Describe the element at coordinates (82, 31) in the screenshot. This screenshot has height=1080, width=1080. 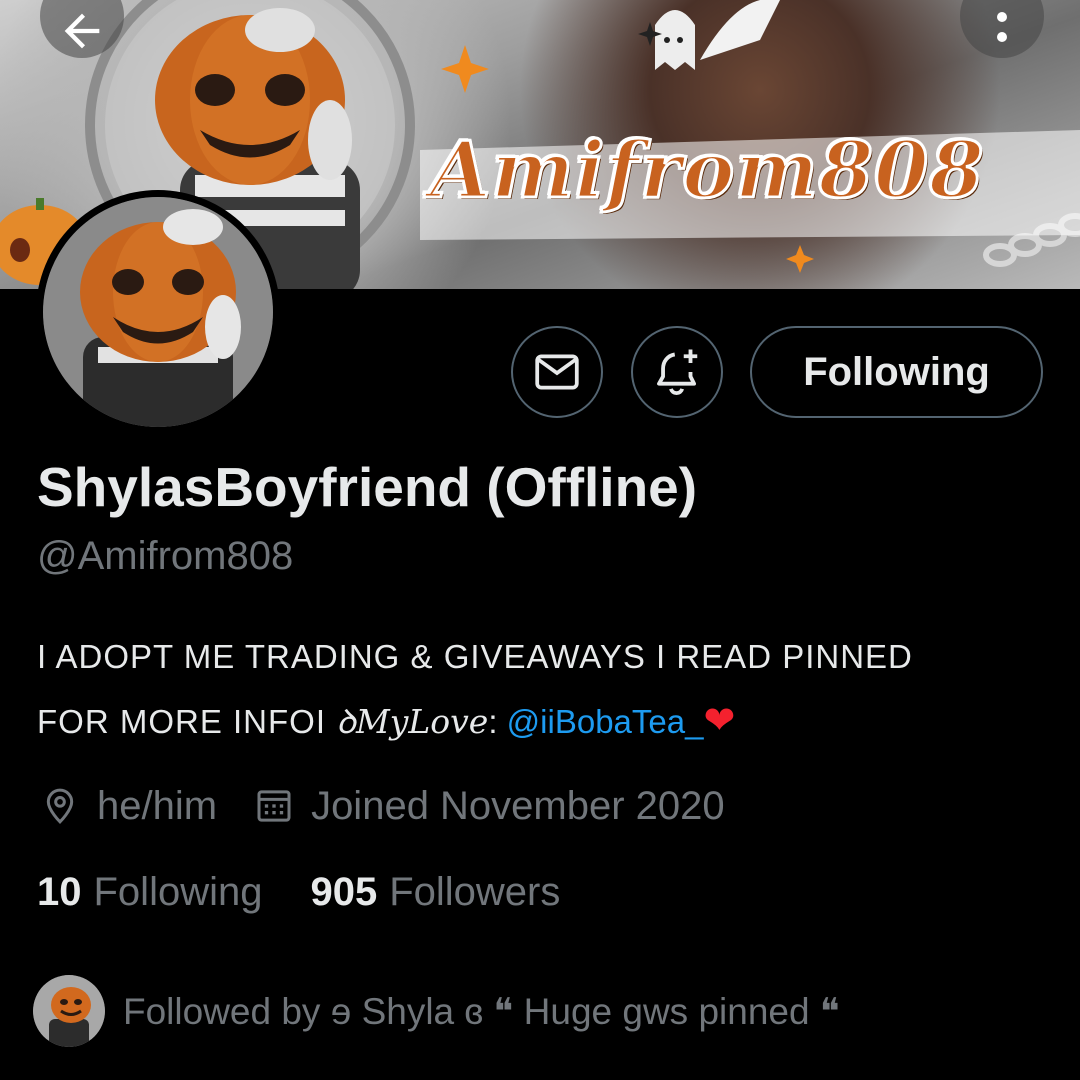
I see `arrow-left-icon` at that location.